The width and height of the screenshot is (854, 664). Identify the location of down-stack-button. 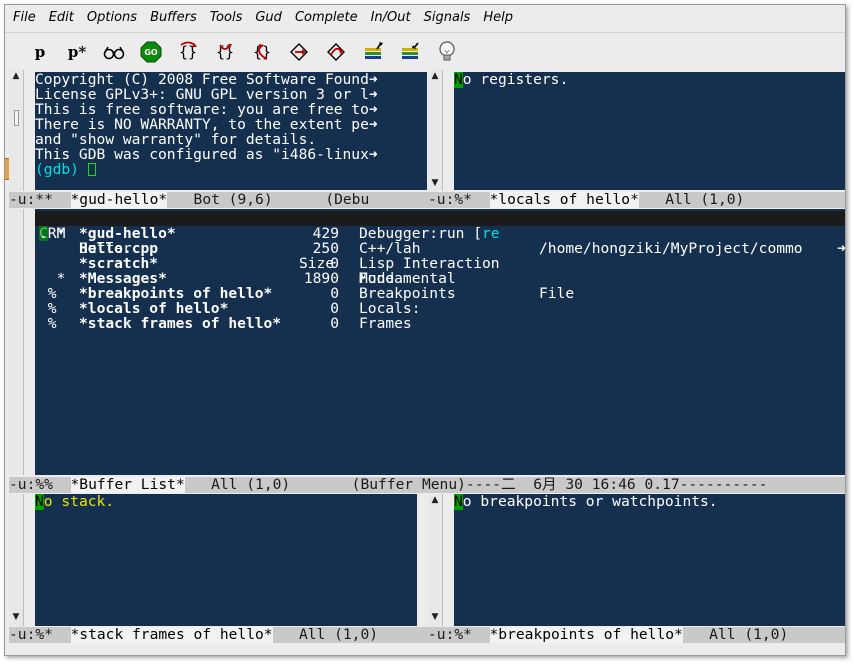
(410, 52).